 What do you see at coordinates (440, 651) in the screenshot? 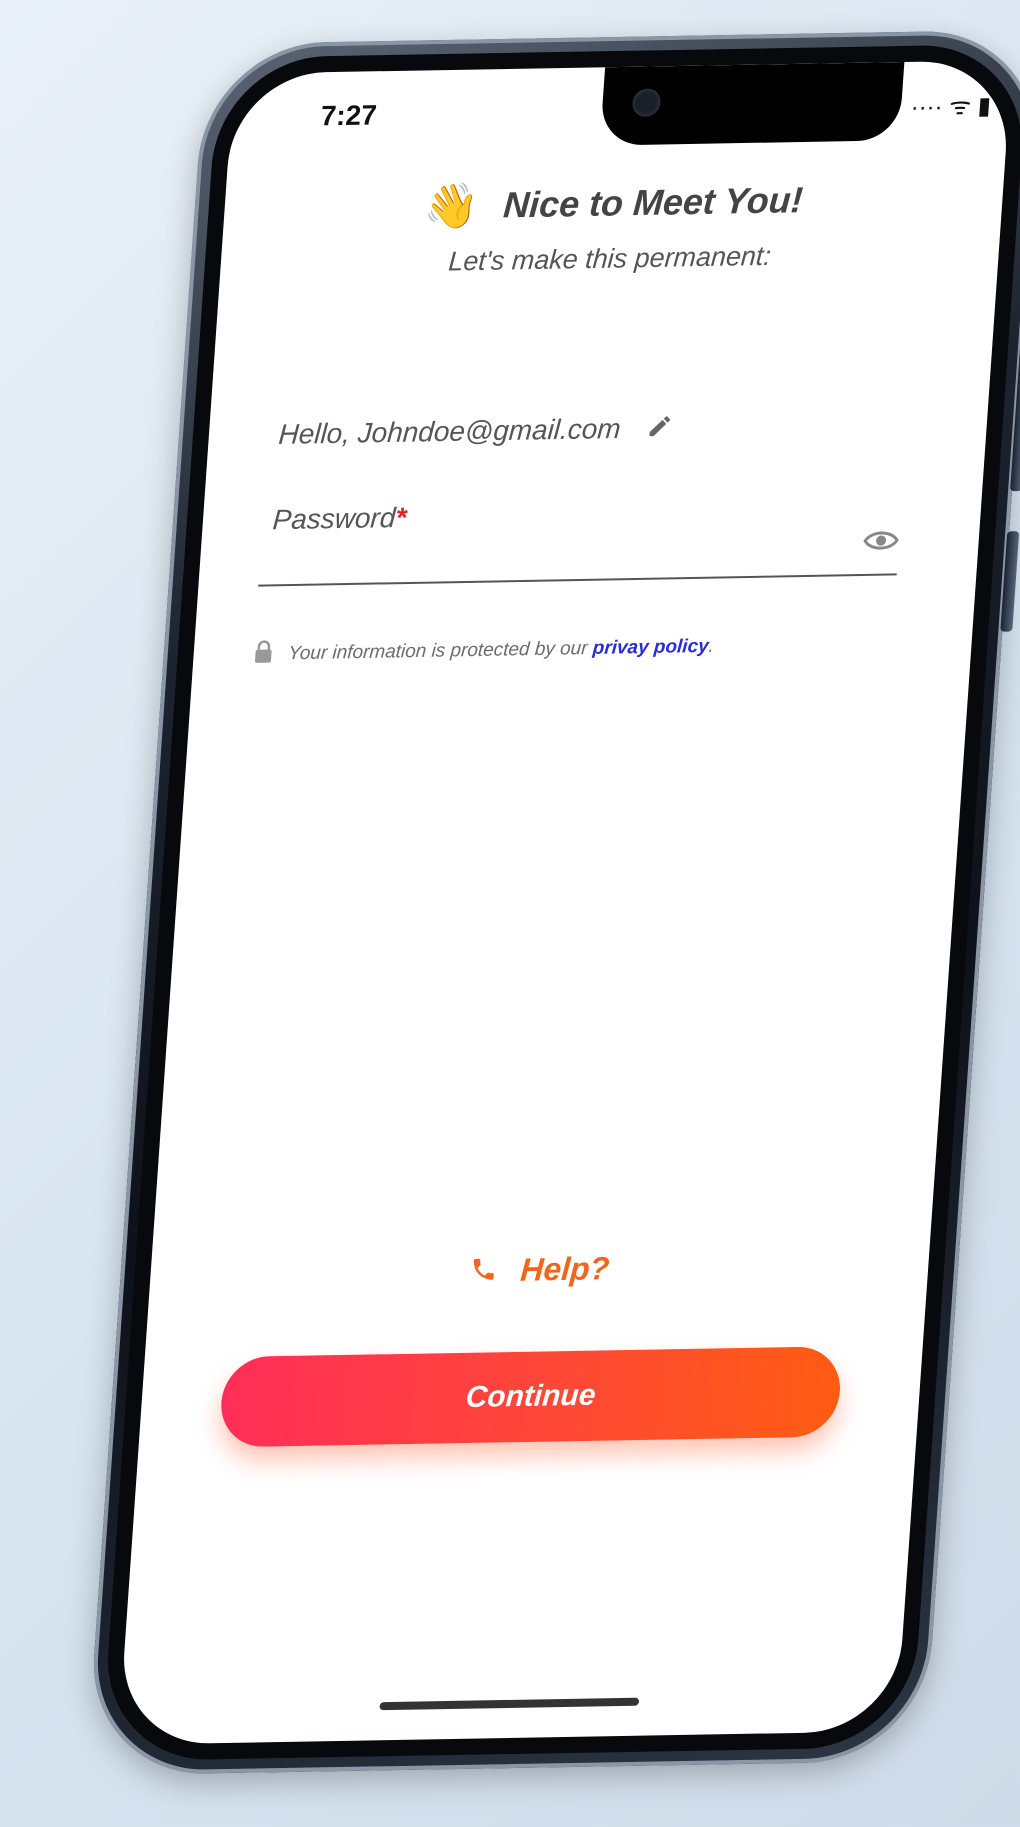
I see `privacy-text: Your information is protected by our` at bounding box center [440, 651].